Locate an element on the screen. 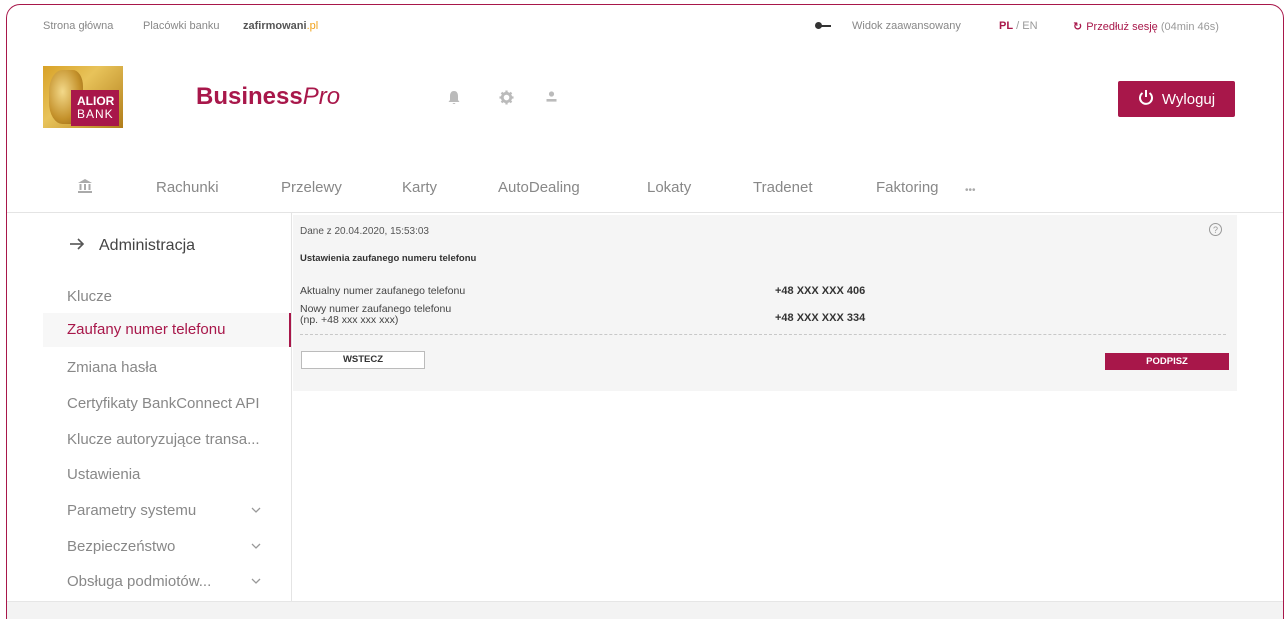  sidebar-divider is located at coordinates (291, 408).